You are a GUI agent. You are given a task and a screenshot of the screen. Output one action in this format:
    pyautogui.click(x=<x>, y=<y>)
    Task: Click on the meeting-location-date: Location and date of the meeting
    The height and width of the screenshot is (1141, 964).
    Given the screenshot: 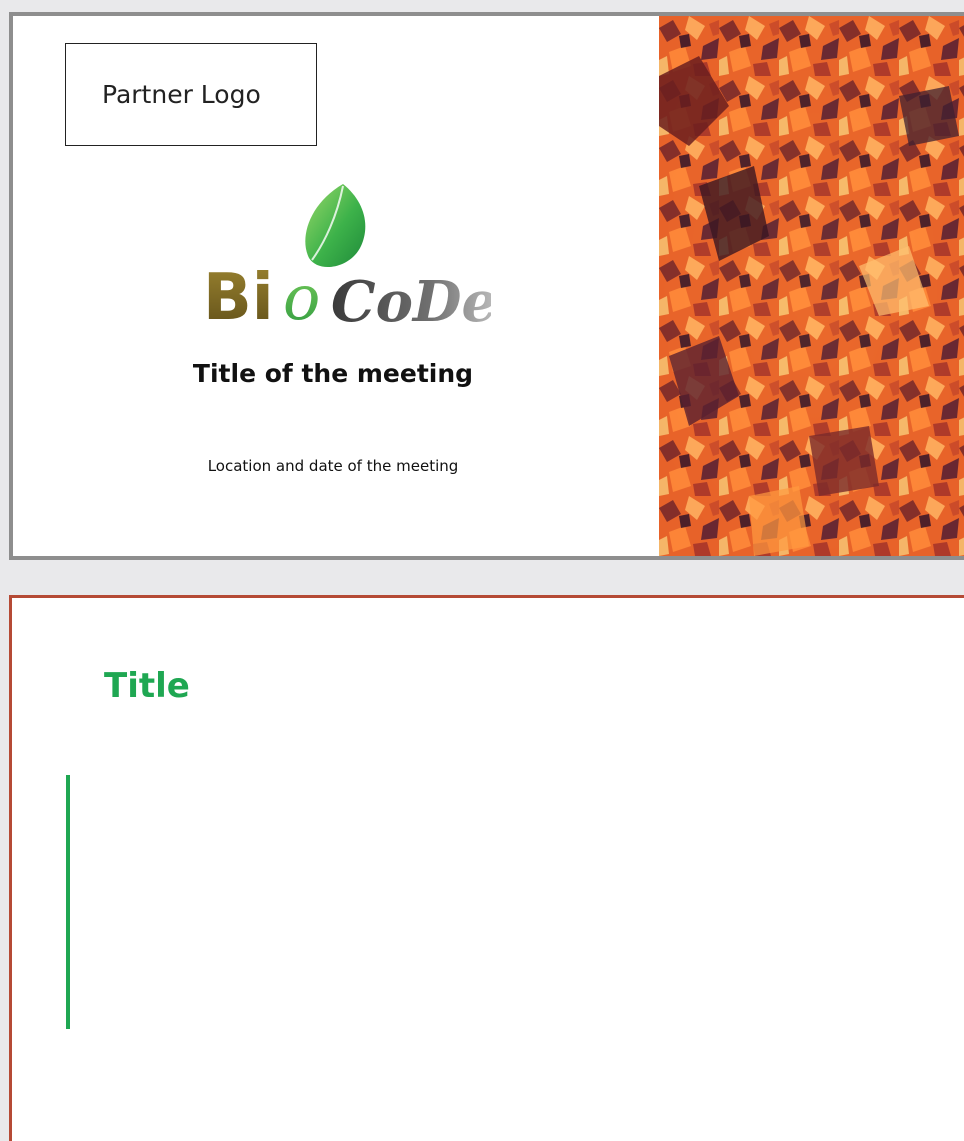 What is the action you would take?
    pyautogui.click(x=333, y=466)
    